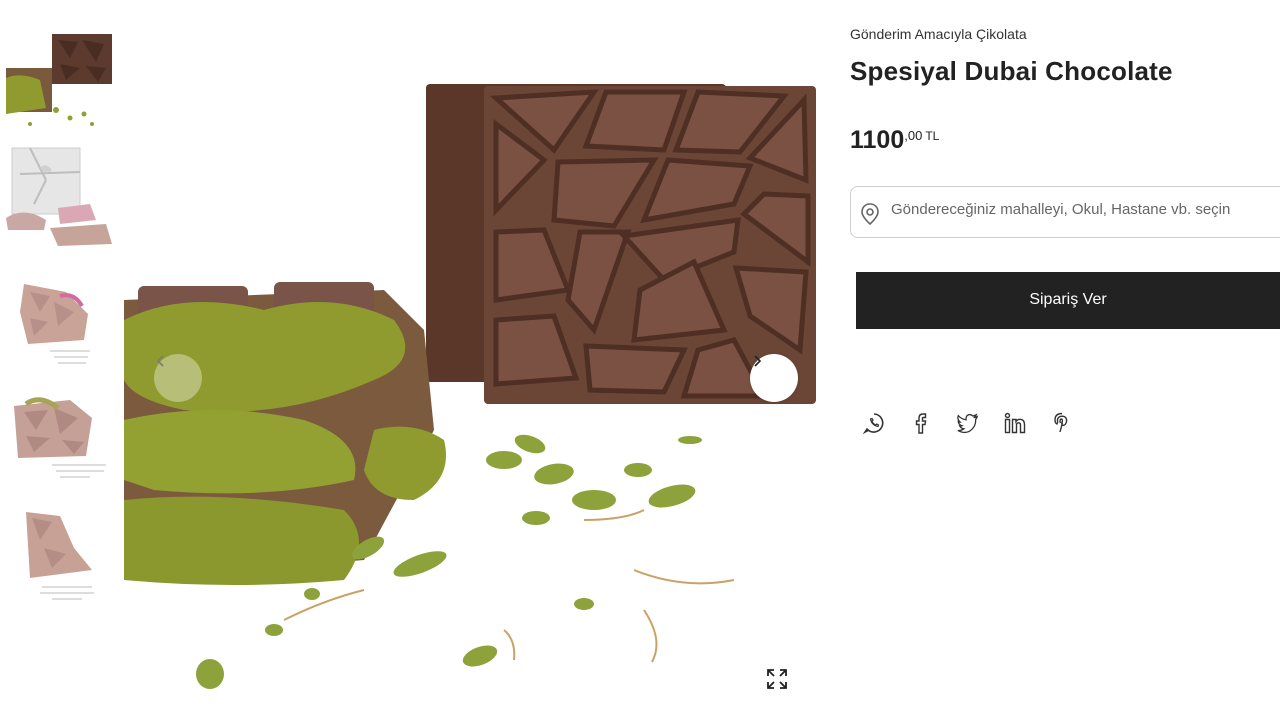  I want to click on twitter-icon, so click(968, 423).